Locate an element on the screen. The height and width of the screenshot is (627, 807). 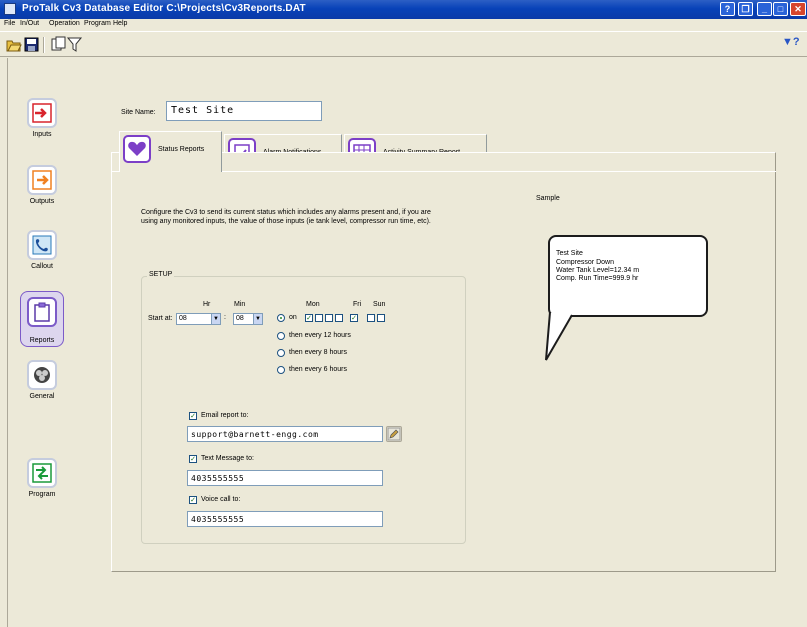
hour-select: 08 ▼ is located at coordinates (198, 319).